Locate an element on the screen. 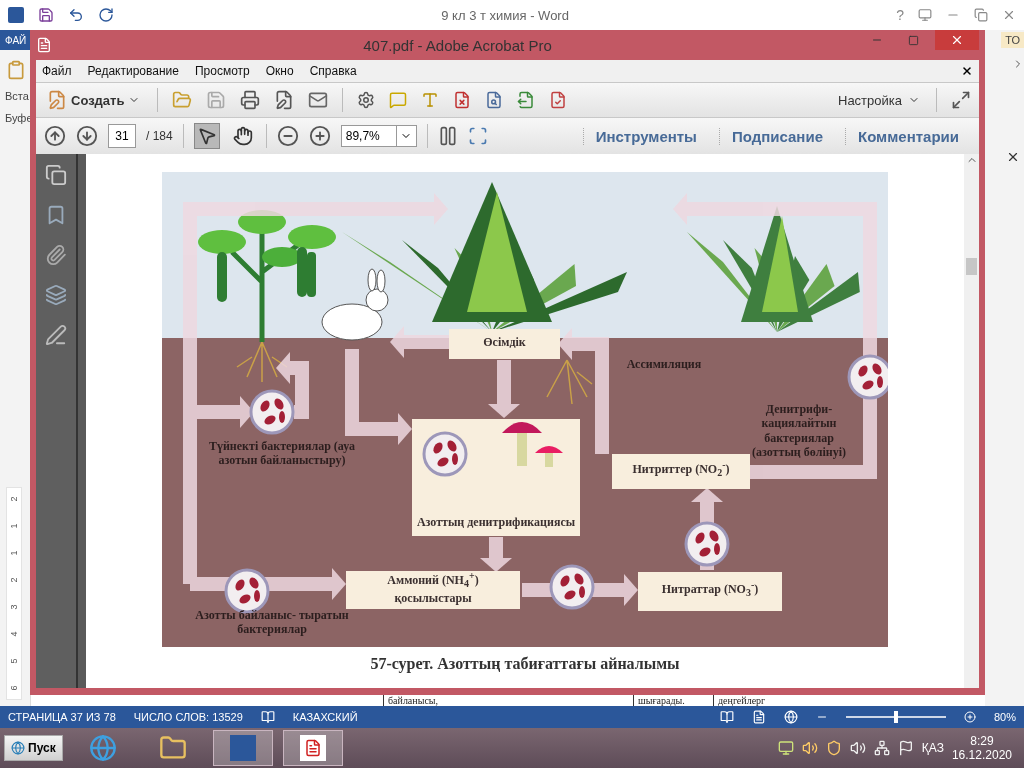 The image size is (1024, 768). full-screen-icon is located at coordinates (961, 100).